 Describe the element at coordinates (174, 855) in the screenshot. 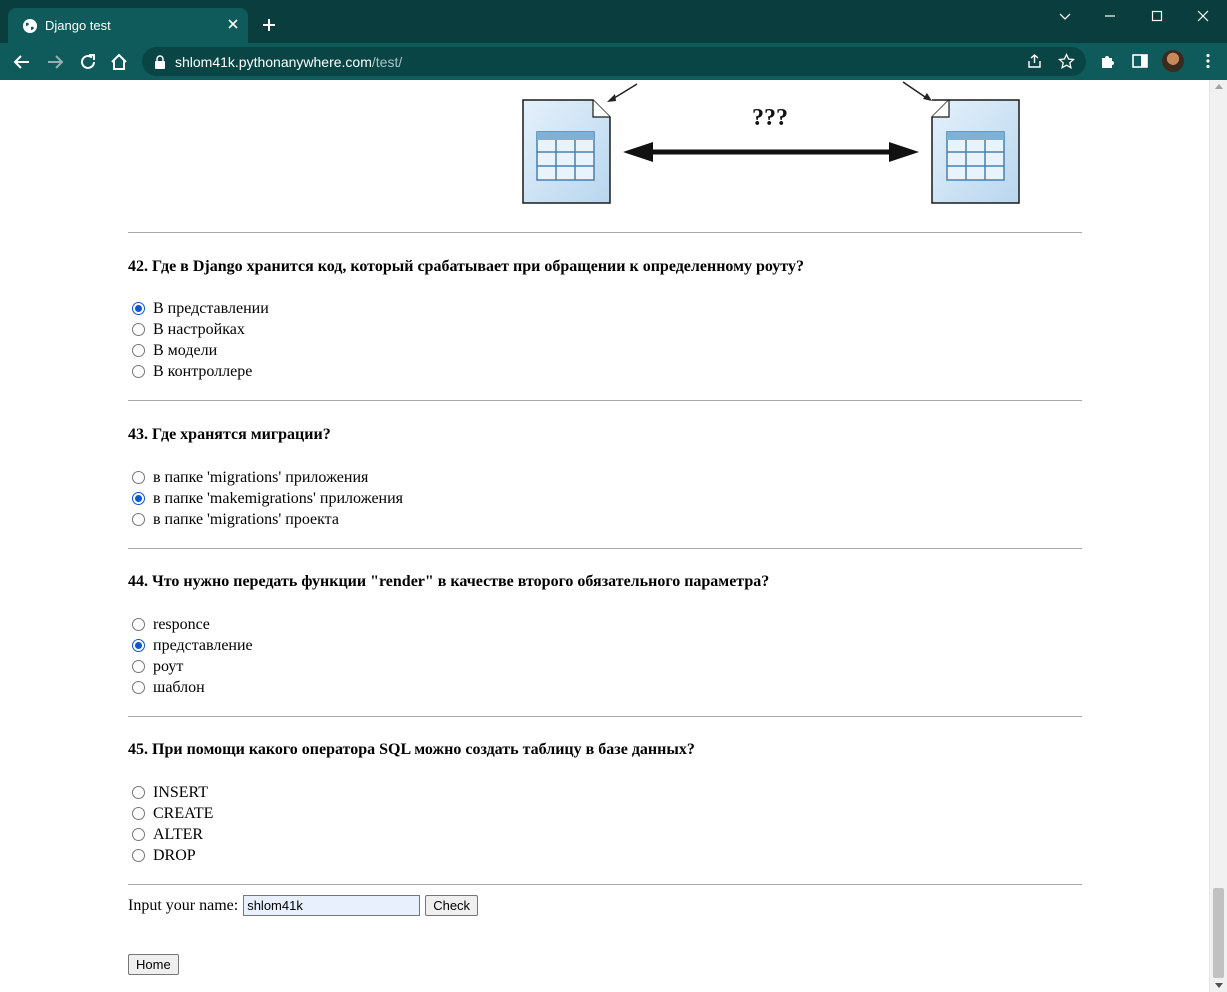

I see `option-label: DROP` at that location.